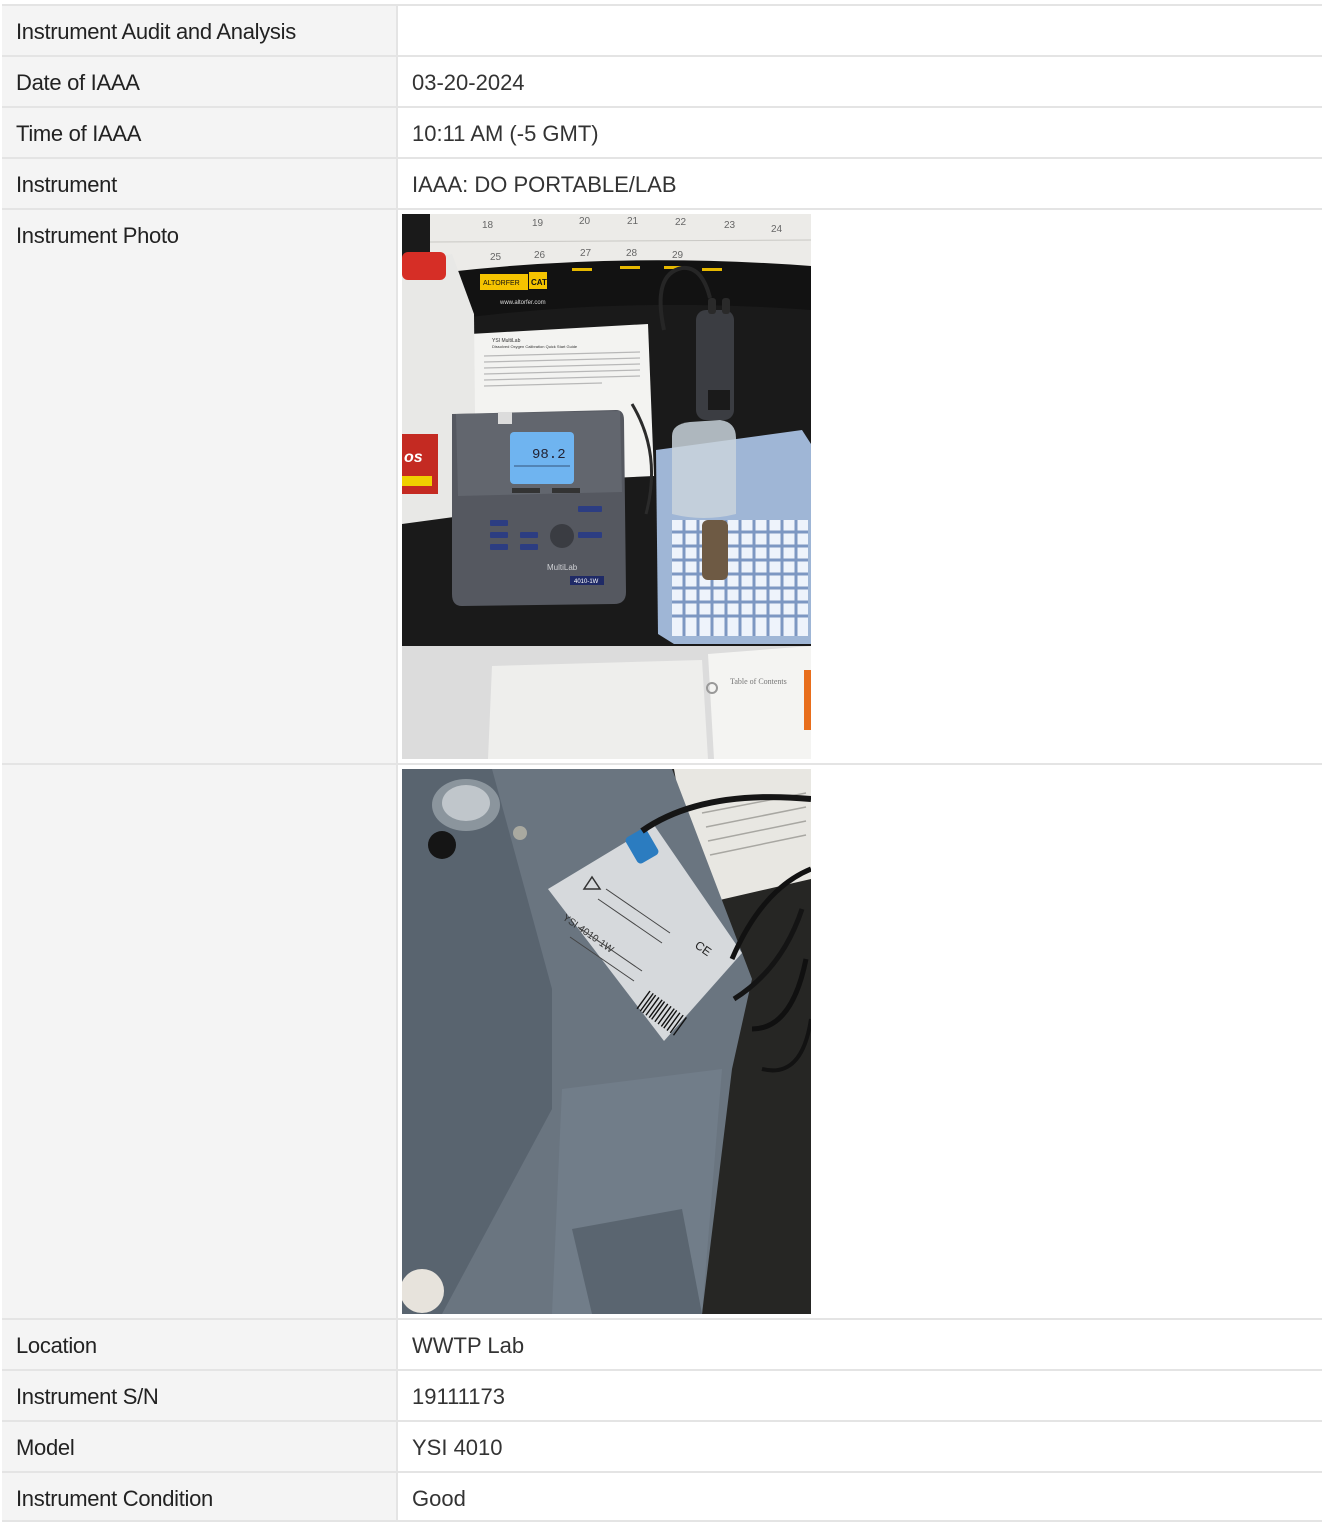  What do you see at coordinates (200, 183) in the screenshot?
I see `instrument-label: Instrument` at bounding box center [200, 183].